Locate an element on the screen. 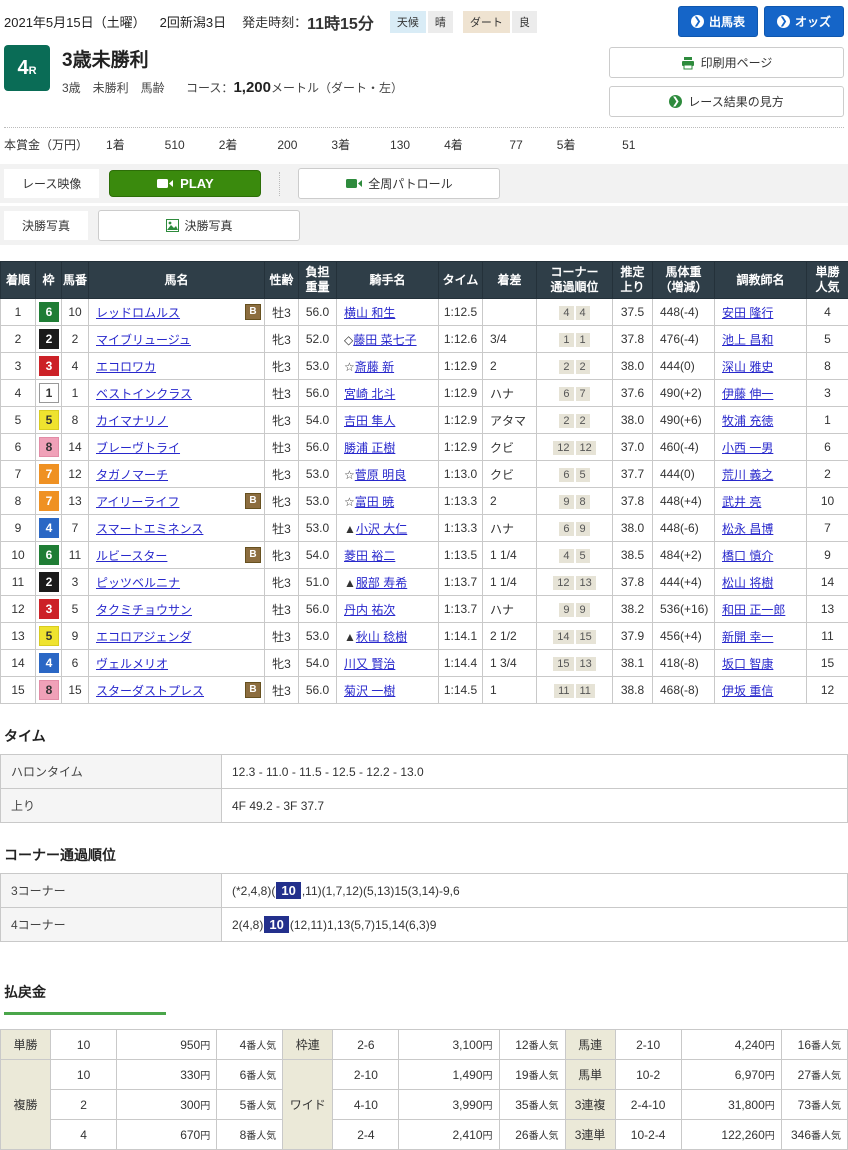  trainer-link: 荒川 義之 is located at coordinates (747, 475).